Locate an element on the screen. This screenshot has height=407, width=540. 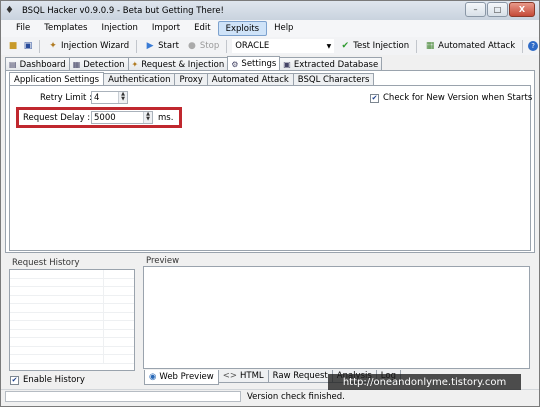
stop-button: ● Stop is located at coordinates (202, 46).